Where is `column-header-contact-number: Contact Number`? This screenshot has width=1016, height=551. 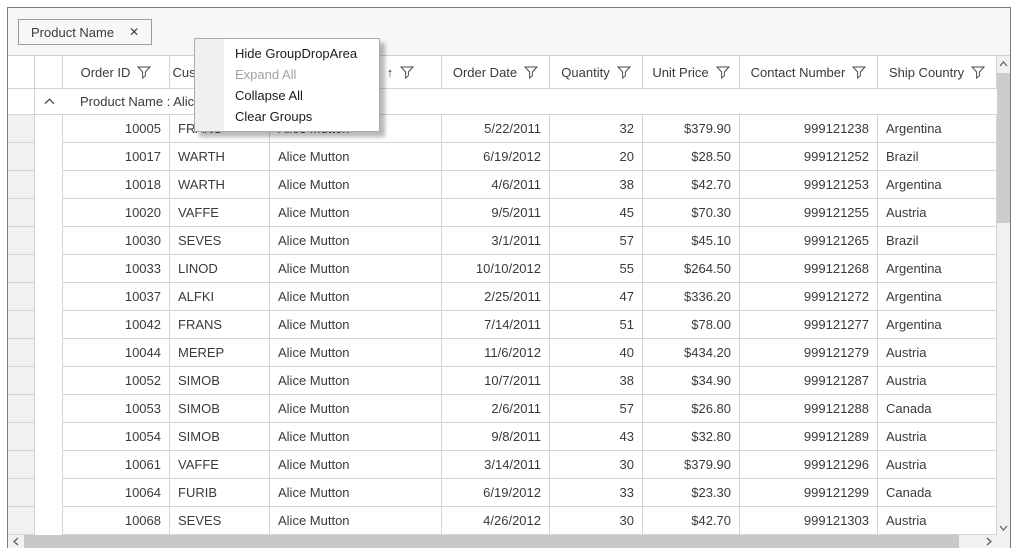
column-header-contact-number: Contact Number is located at coordinates (809, 72).